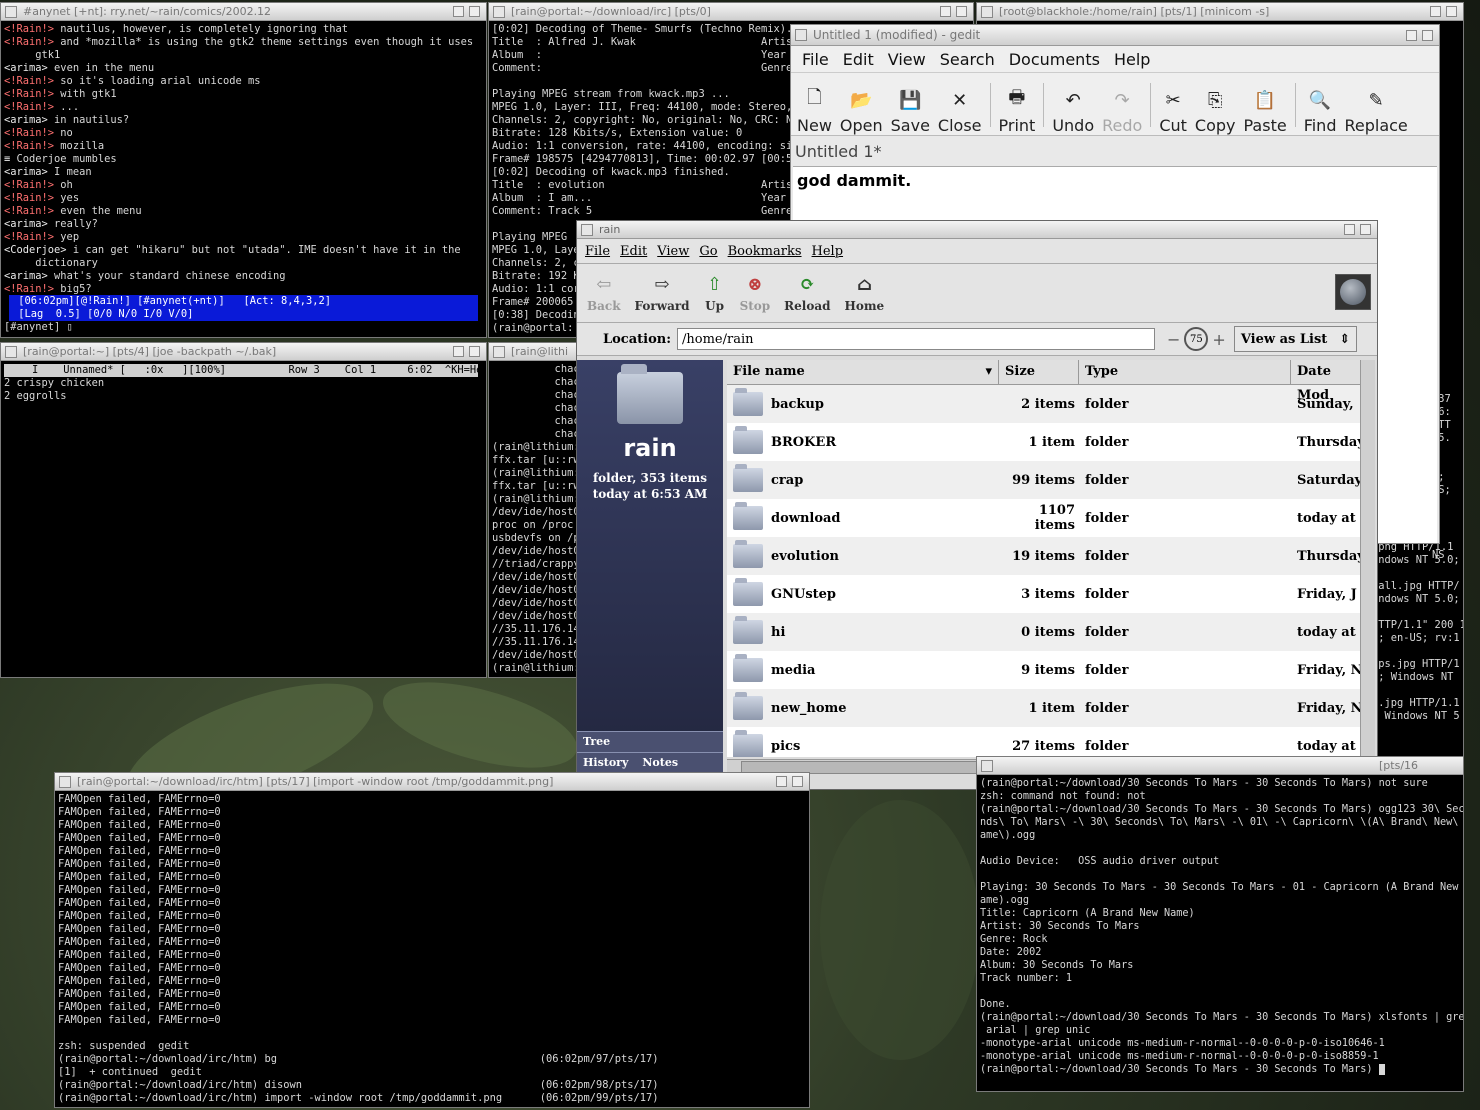 The height and width of the screenshot is (1110, 1480). I want to click on table-row: crap 99 items folder Saturday,, so click(1047, 480).